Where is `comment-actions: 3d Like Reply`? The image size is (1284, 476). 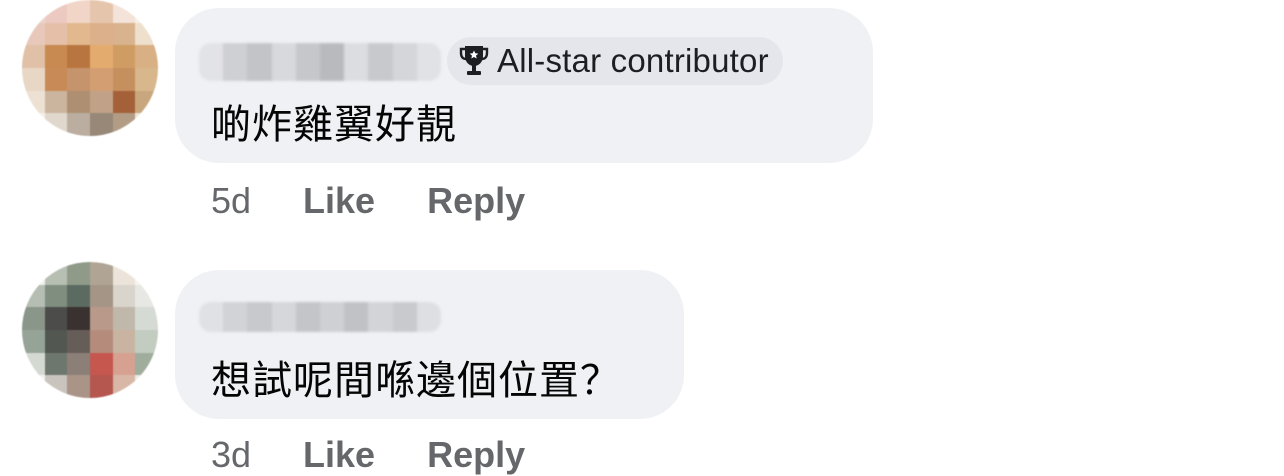
comment-actions: 3d Like Reply is located at coordinates (394, 455).